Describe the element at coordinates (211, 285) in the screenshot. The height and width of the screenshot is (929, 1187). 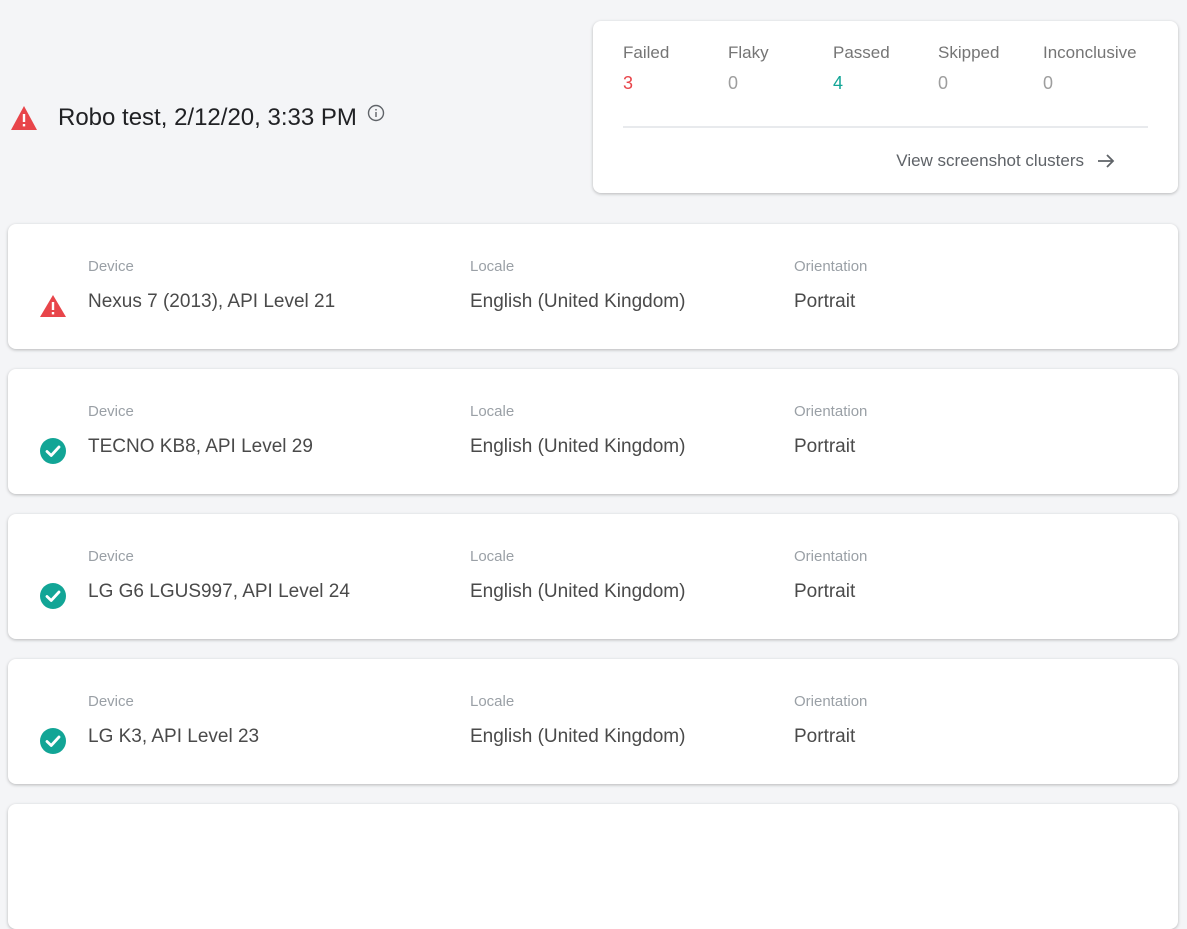
I see `device-column: Device Nexus 7 (2013), API Level 21` at that location.